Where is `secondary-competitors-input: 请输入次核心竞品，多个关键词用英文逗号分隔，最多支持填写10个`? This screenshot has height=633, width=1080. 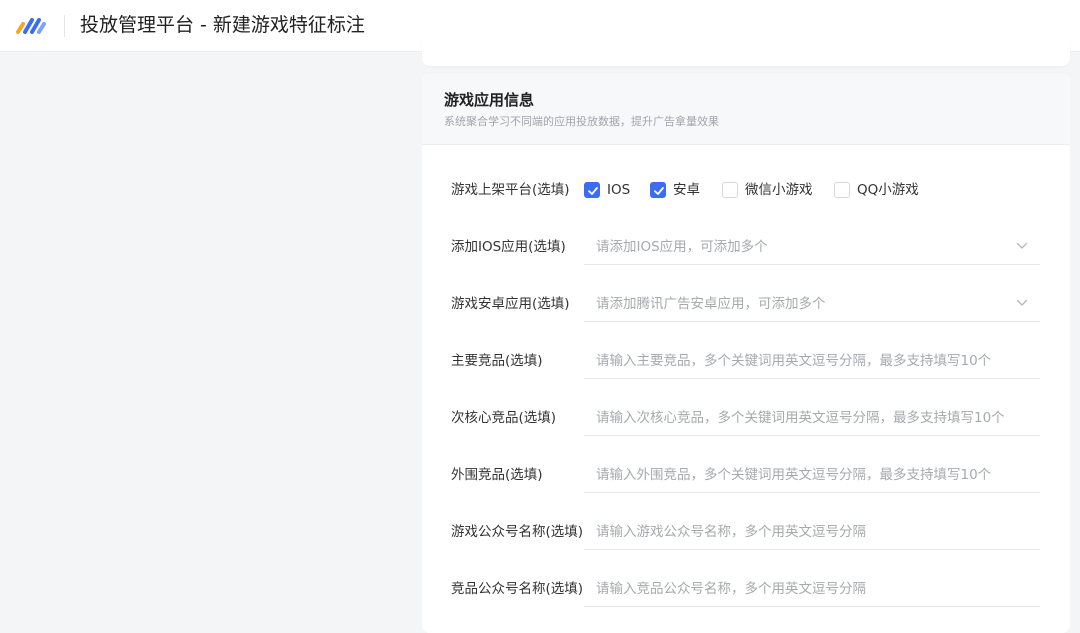
secondary-competitors-input: 请输入次核心竞品，多个关键词用英文逗号分隔，最多支持填写10个 is located at coordinates (812, 418).